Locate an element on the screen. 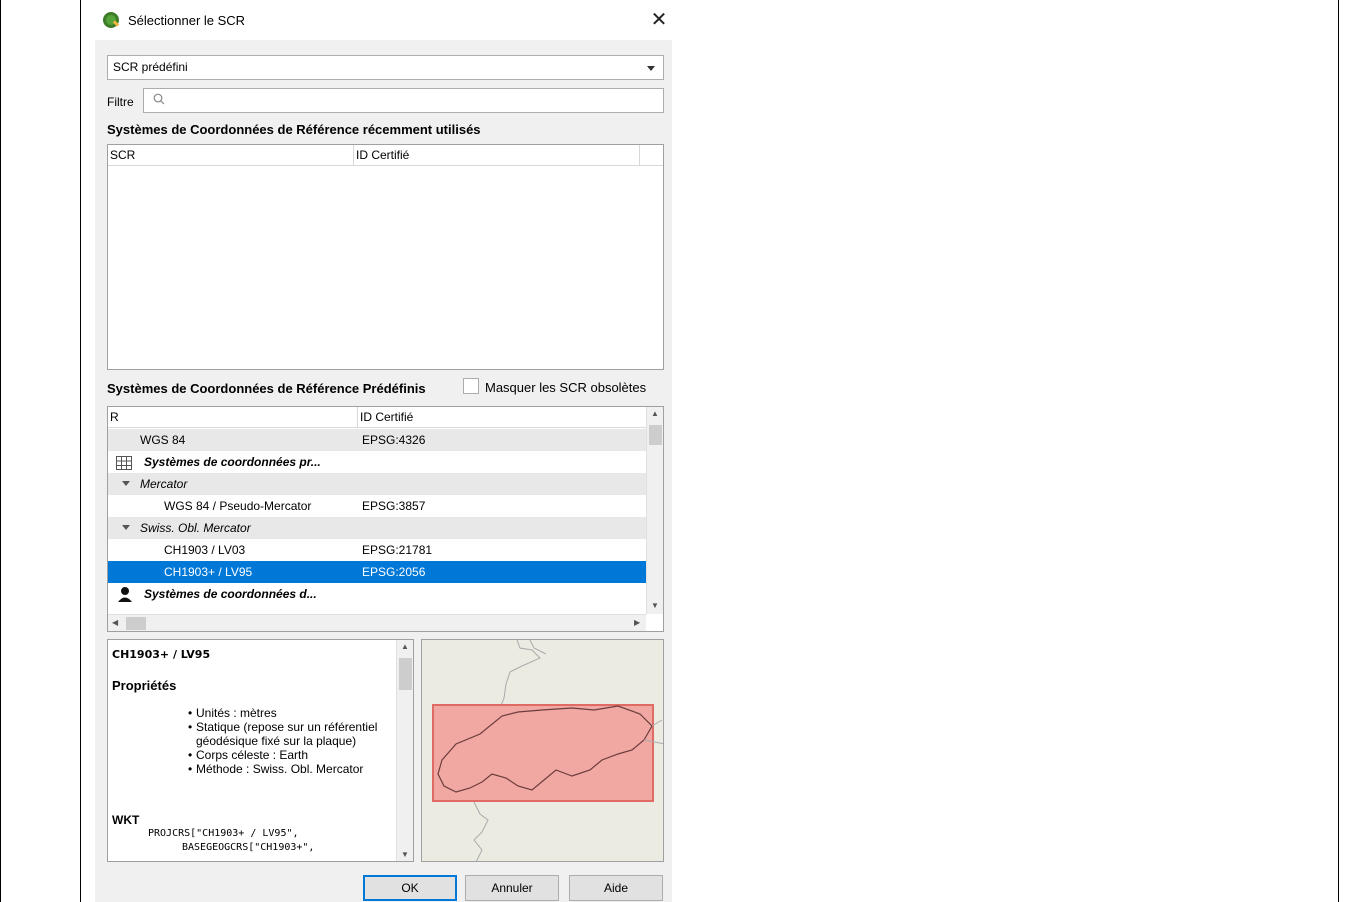  ok-button: OK is located at coordinates (410, 888).